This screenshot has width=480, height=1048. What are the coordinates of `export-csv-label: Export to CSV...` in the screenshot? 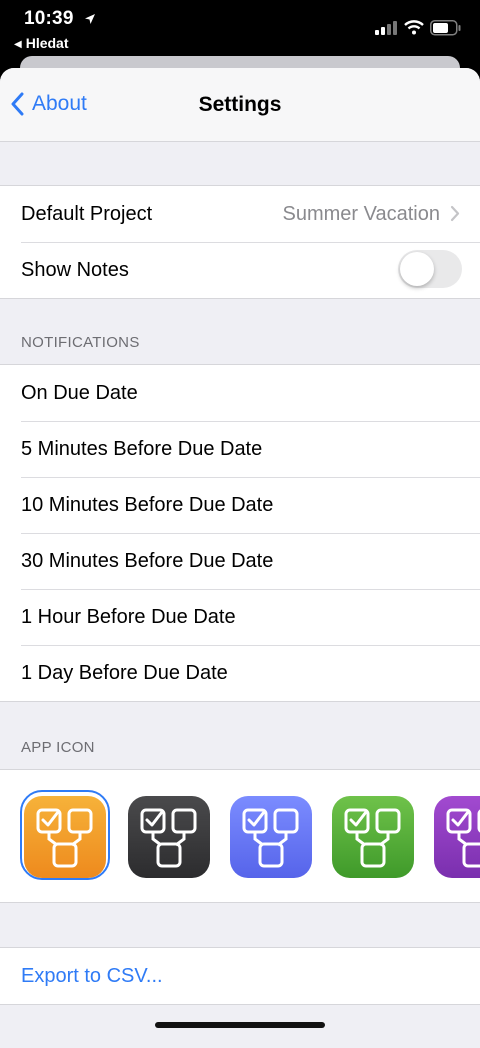 It's located at (92, 975).